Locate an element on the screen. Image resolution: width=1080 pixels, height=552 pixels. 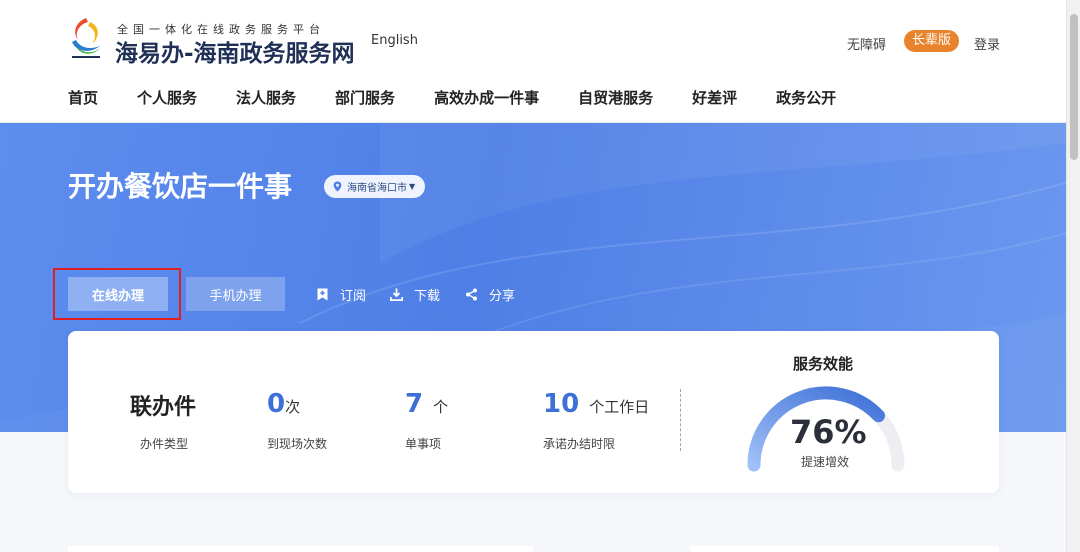
stat-time-limit-label: 承诺办结时限 is located at coordinates (579, 444).